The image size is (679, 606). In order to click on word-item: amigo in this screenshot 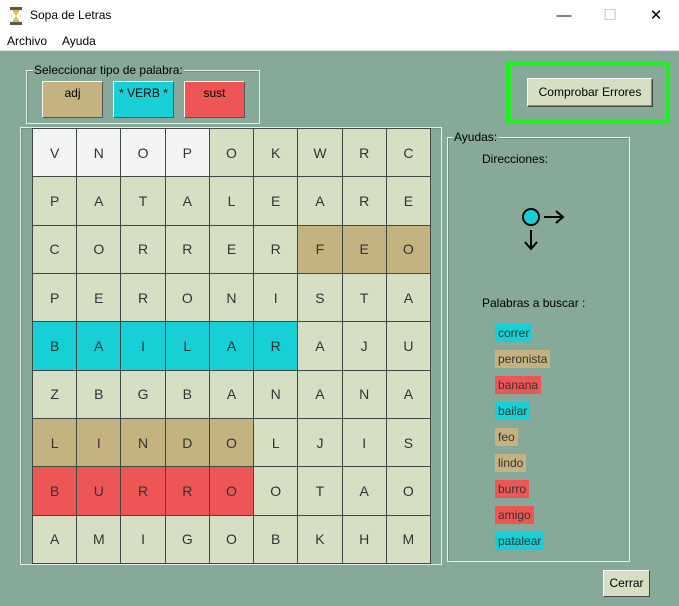, I will do `click(514, 515)`.